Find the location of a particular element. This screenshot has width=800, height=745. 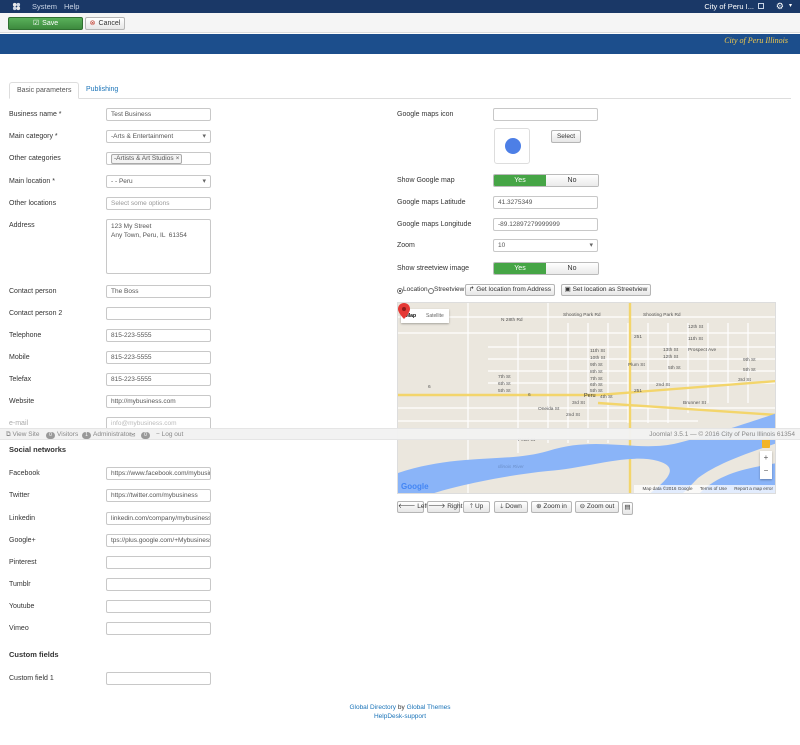

map-zoom-in-nav-button: ⊕ Zoom in is located at coordinates (551, 507).